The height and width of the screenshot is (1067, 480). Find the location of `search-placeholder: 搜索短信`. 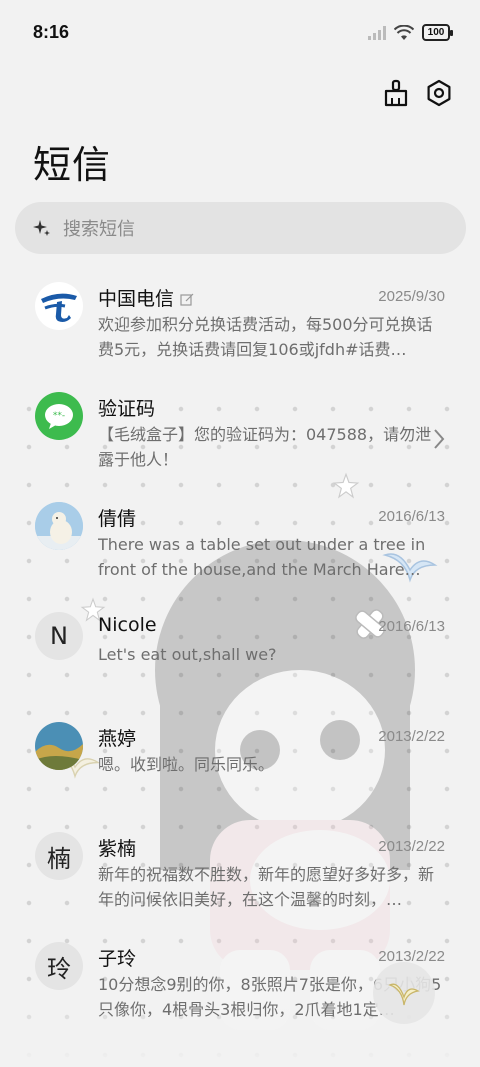

search-placeholder: 搜索短信 is located at coordinates (99, 229).